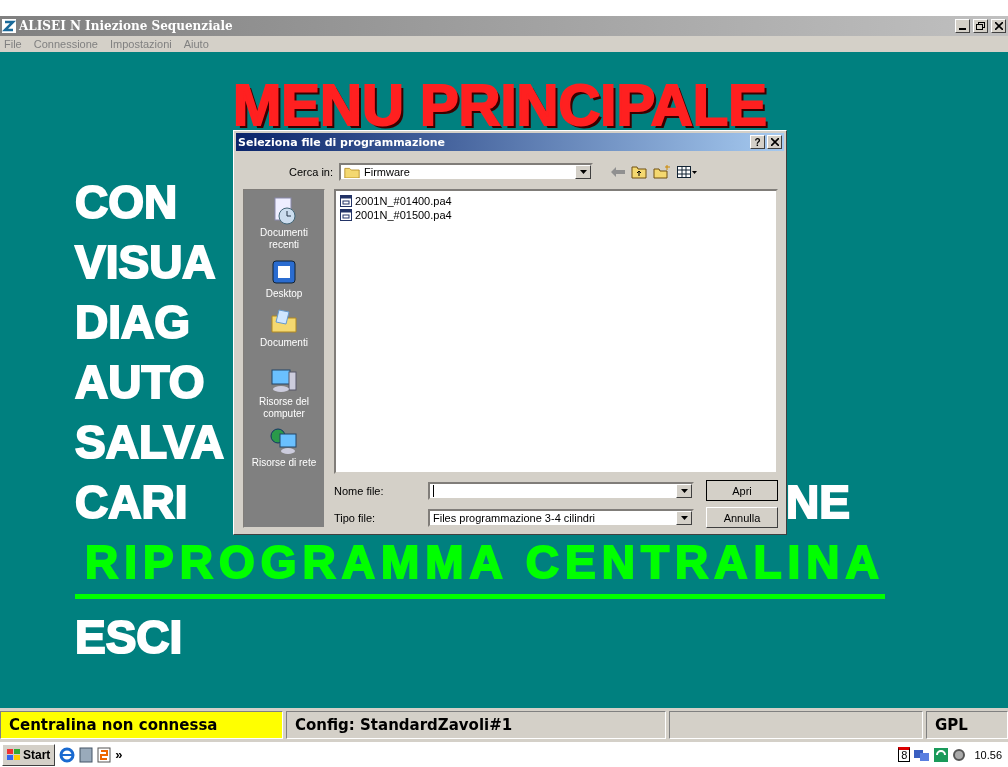 This screenshot has width=1008, height=767. What do you see at coordinates (988, 754) in the screenshot?
I see `clock: 10.56` at bounding box center [988, 754].